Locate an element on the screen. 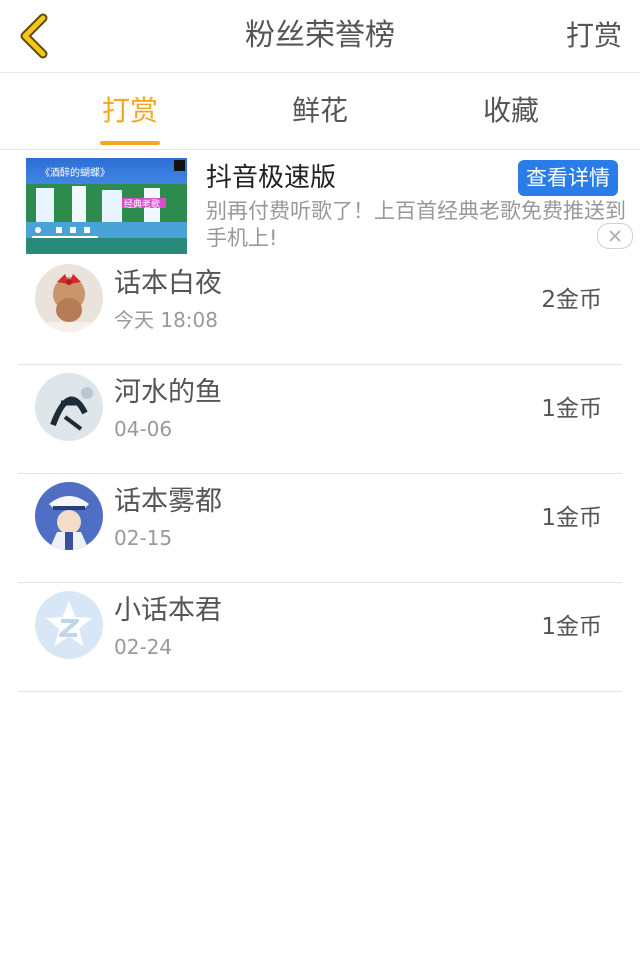  tab-label: 收藏 is located at coordinates (510, 110).